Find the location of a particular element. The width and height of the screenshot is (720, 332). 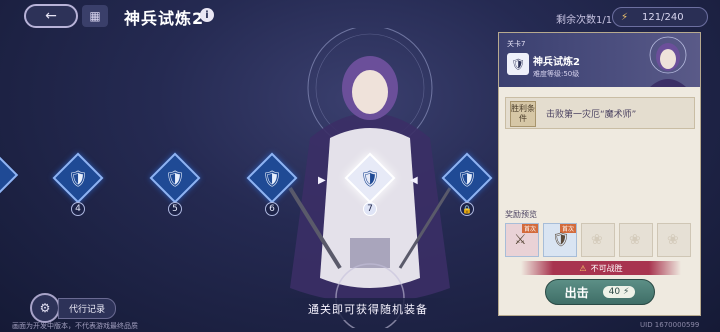

energy-counter: ⚡ 121/240 is located at coordinates (660, 17).